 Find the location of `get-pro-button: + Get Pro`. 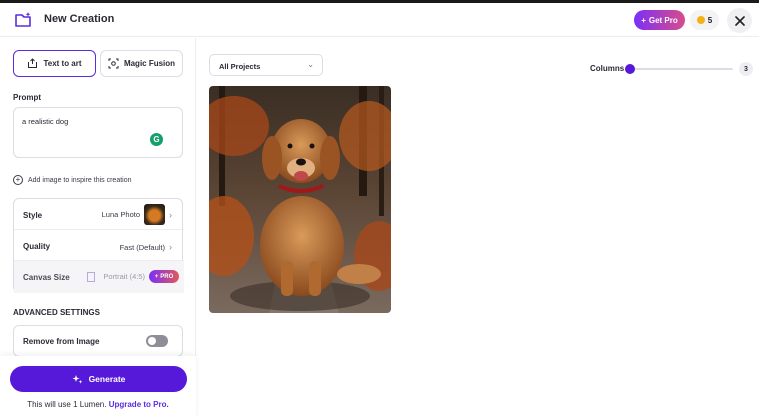

get-pro-button: + Get Pro is located at coordinates (659, 20).